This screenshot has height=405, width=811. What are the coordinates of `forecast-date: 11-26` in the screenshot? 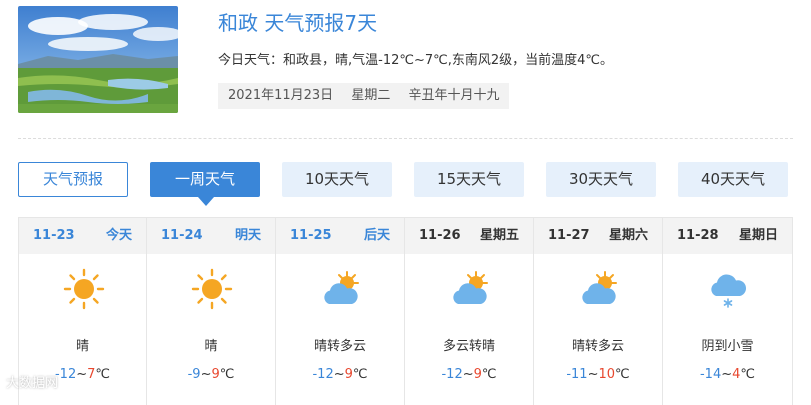 It's located at (440, 235).